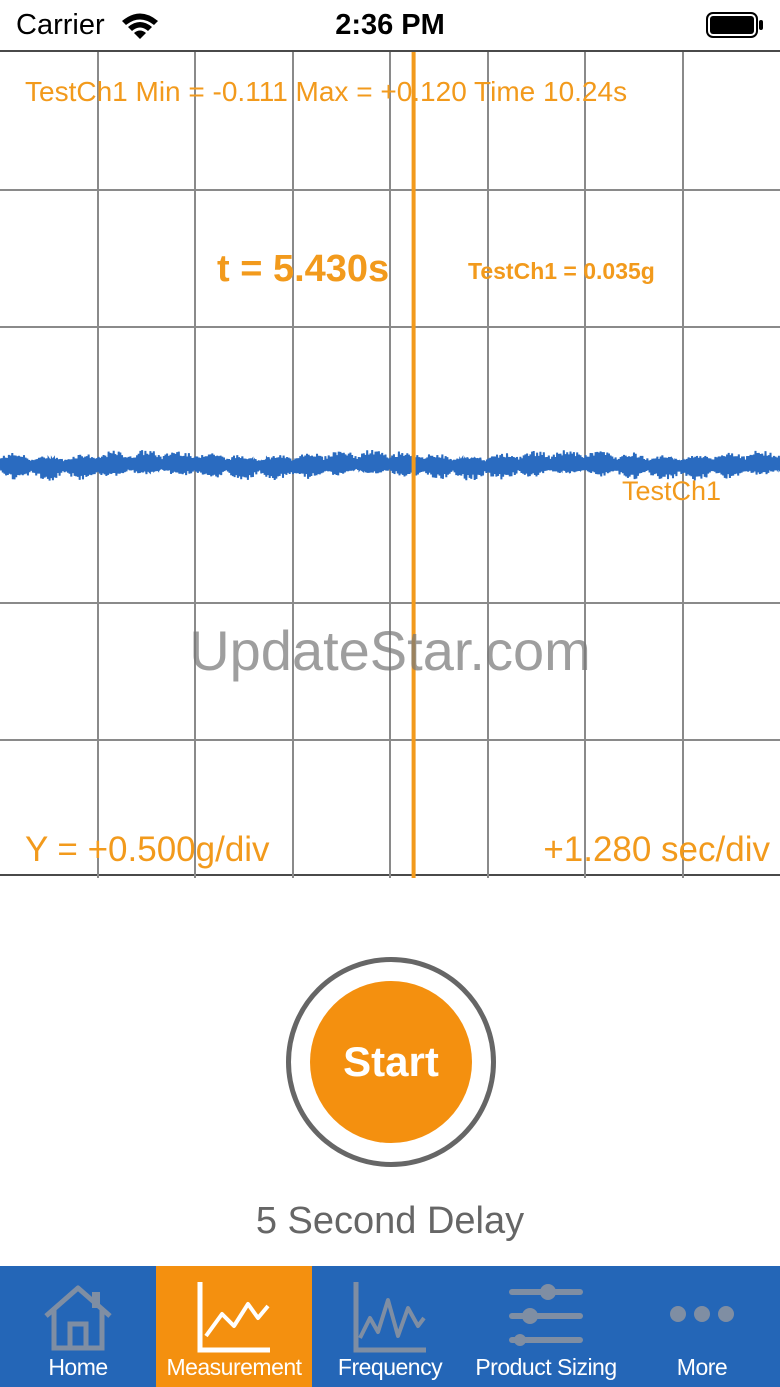 The image size is (780, 1387). What do you see at coordinates (390, 1367) in the screenshot?
I see `tab-frequency-label: Frequency` at bounding box center [390, 1367].